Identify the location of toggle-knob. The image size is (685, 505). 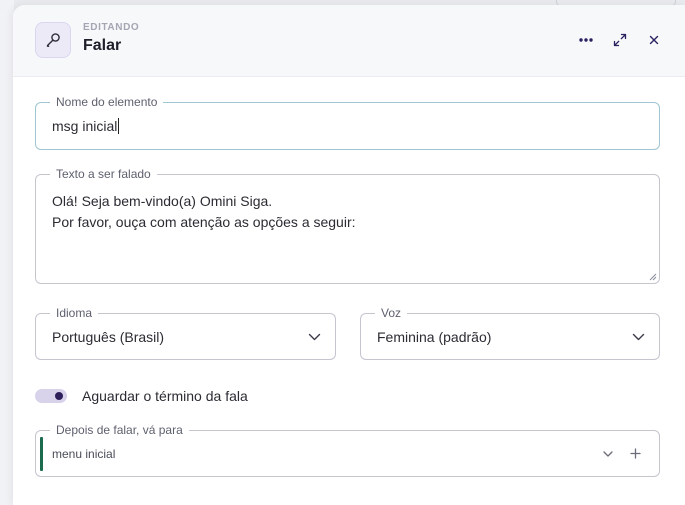
(59, 396).